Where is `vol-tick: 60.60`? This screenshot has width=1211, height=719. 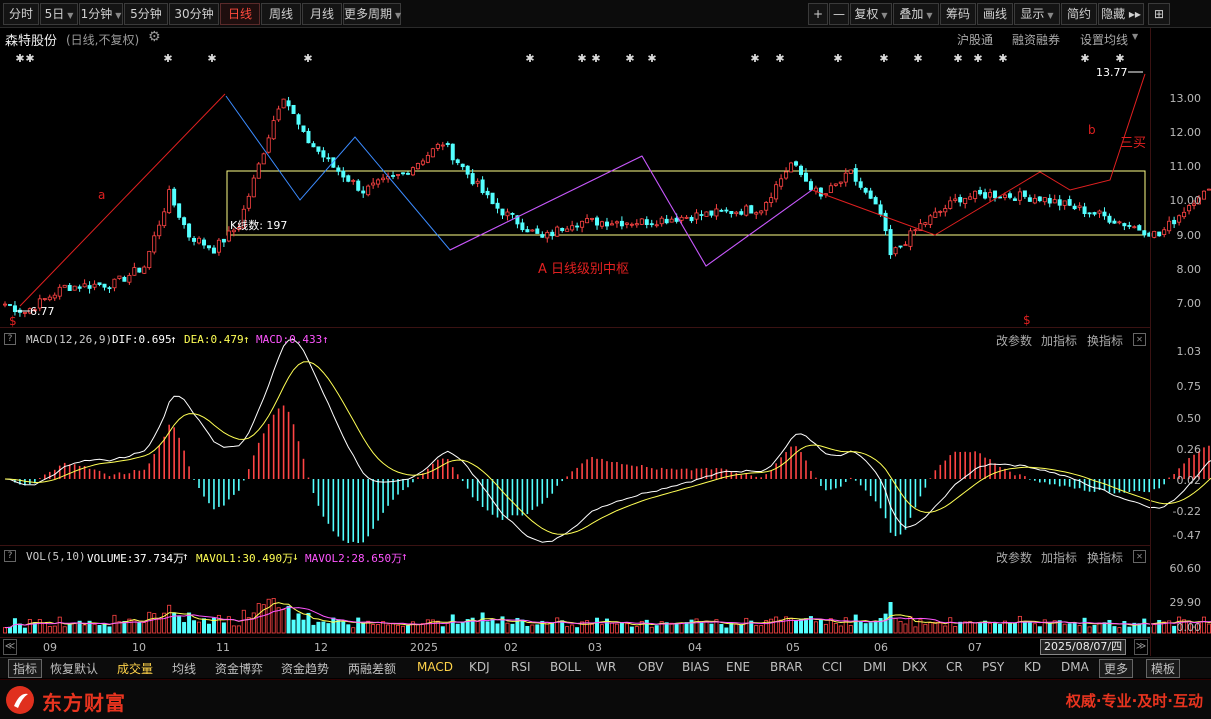
vol-tick: 60.60 is located at coordinates (1185, 568).